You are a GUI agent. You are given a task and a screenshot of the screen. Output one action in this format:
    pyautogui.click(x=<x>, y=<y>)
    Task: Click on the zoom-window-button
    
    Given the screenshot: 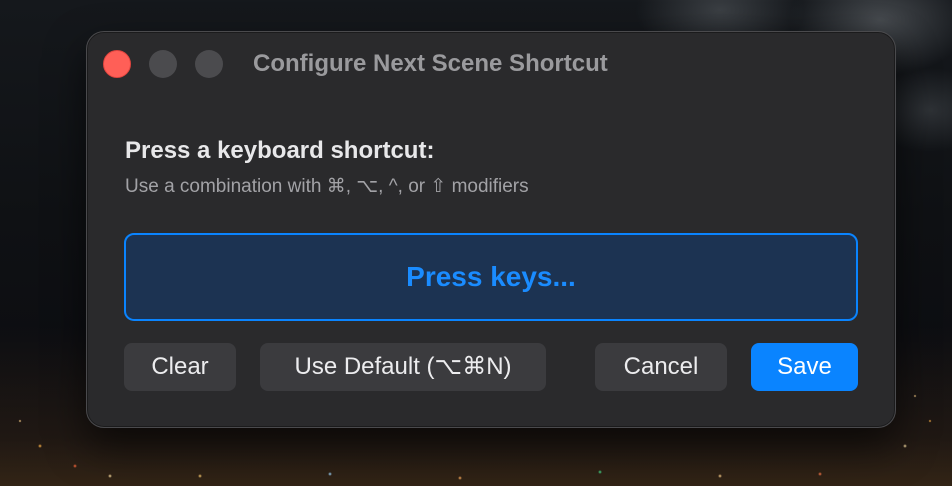 What is the action you would take?
    pyautogui.click(x=209, y=64)
    